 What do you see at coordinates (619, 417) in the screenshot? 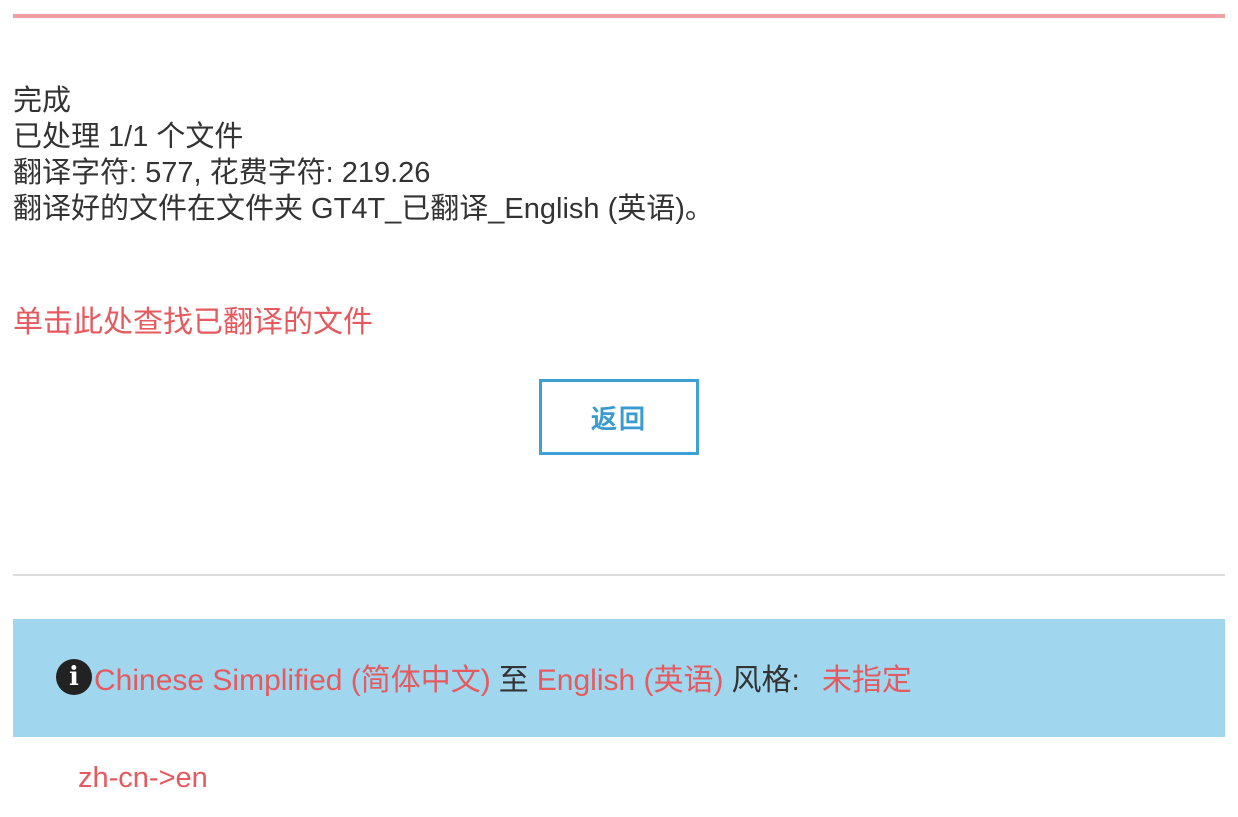
I see `back-button: 返回` at bounding box center [619, 417].